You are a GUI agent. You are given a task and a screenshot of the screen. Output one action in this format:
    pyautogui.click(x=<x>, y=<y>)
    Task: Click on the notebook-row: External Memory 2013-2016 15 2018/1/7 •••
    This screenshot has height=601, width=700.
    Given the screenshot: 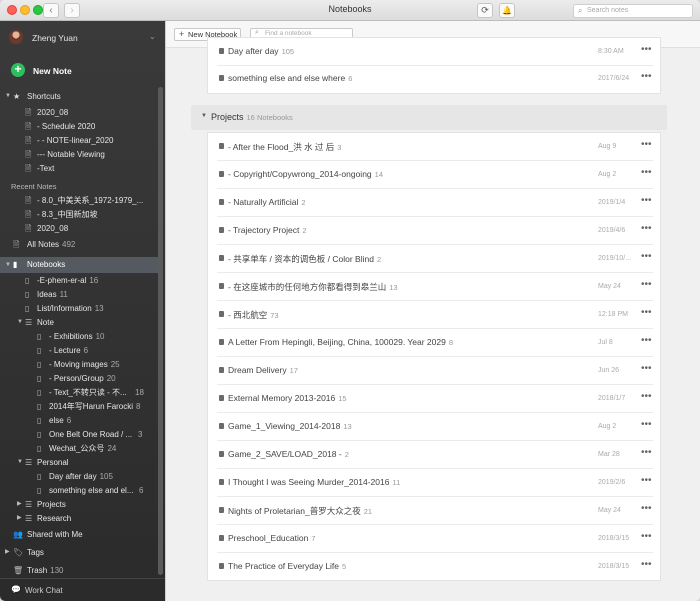 What is the action you would take?
    pyautogui.click(x=435, y=399)
    